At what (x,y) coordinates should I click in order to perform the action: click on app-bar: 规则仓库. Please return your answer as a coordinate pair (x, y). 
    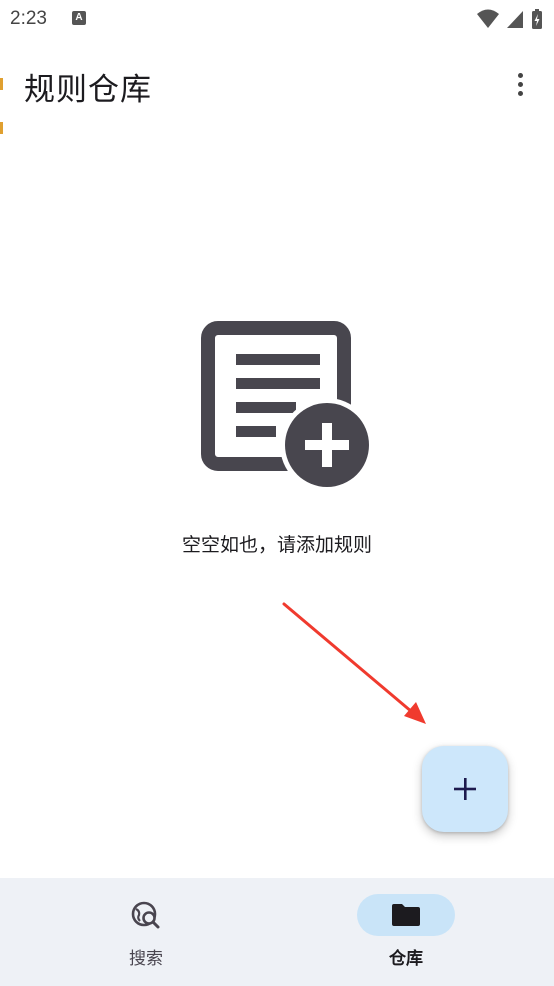
    Looking at the image, I should click on (277, 84).